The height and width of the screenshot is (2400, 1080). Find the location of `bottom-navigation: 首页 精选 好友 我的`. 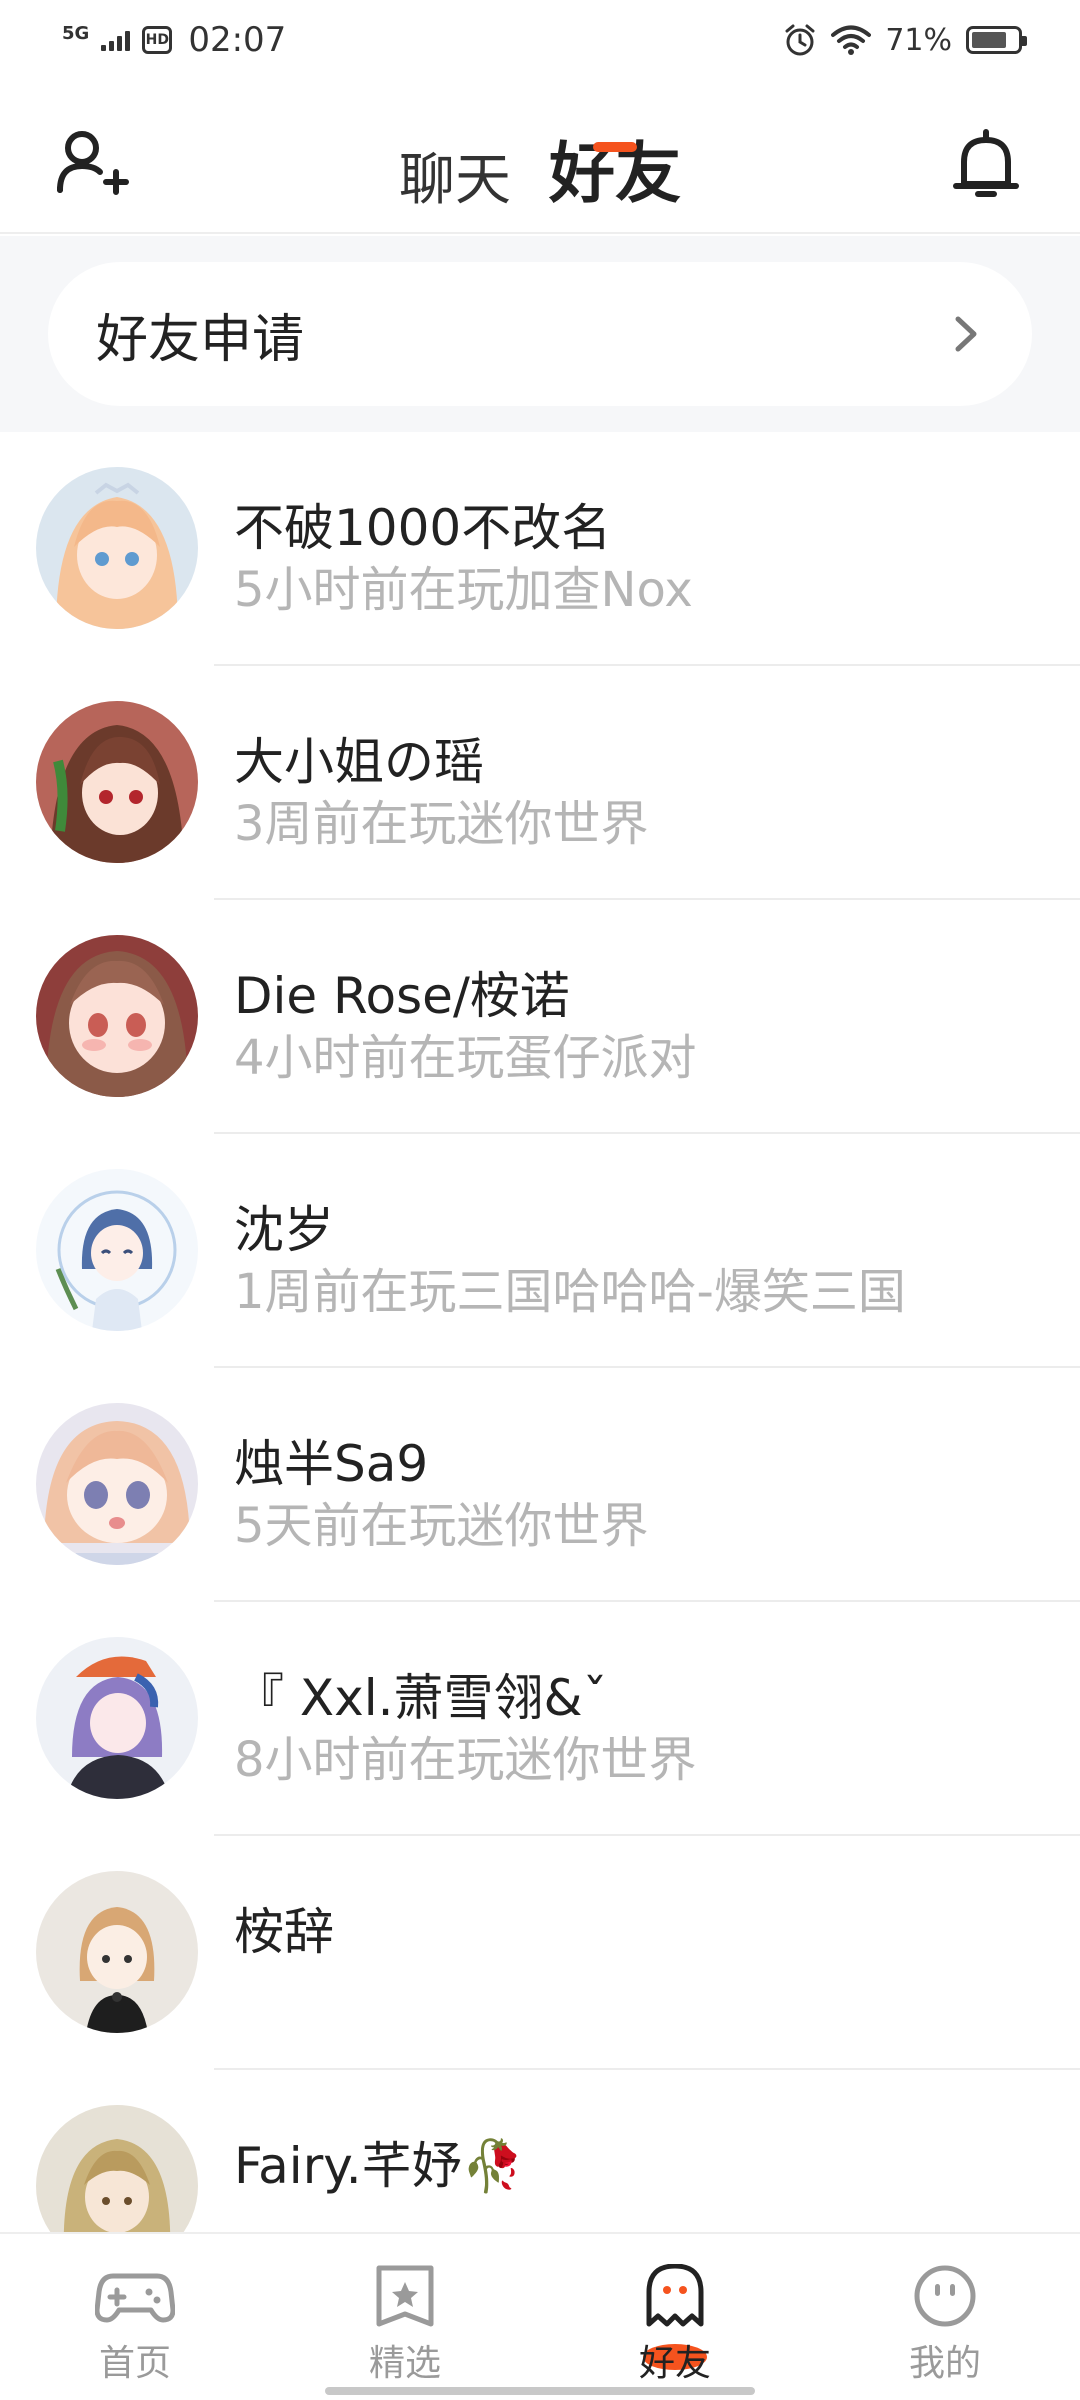

bottom-navigation: 首页 精选 好友 我的 is located at coordinates (540, 2316).